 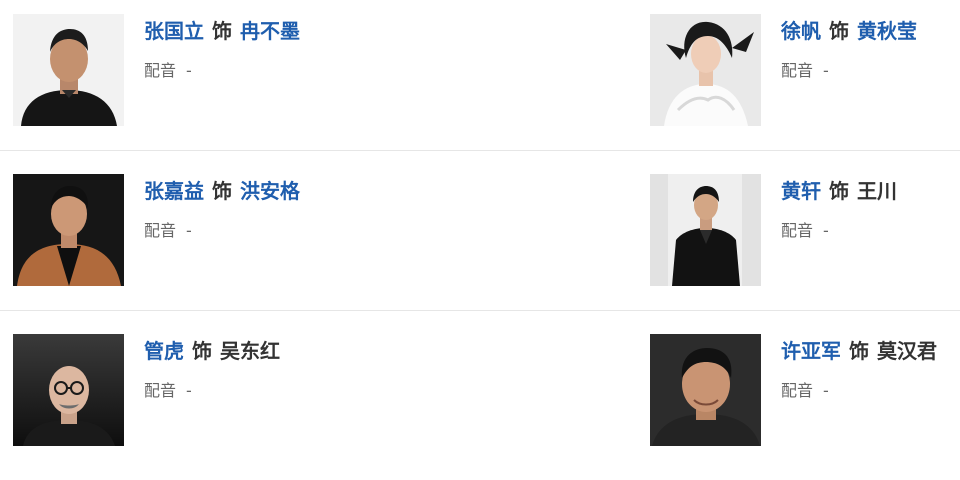 I want to click on actor-name-link: 管虎, so click(x=164, y=351).